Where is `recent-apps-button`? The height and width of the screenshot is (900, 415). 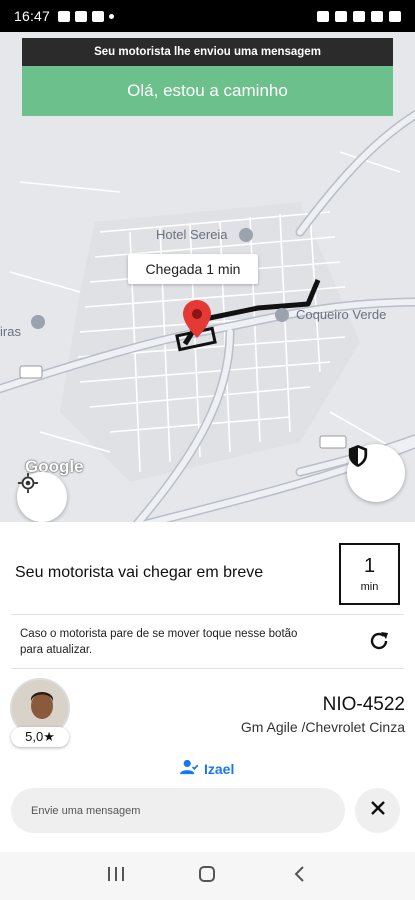 recent-apps-button is located at coordinates (116, 876).